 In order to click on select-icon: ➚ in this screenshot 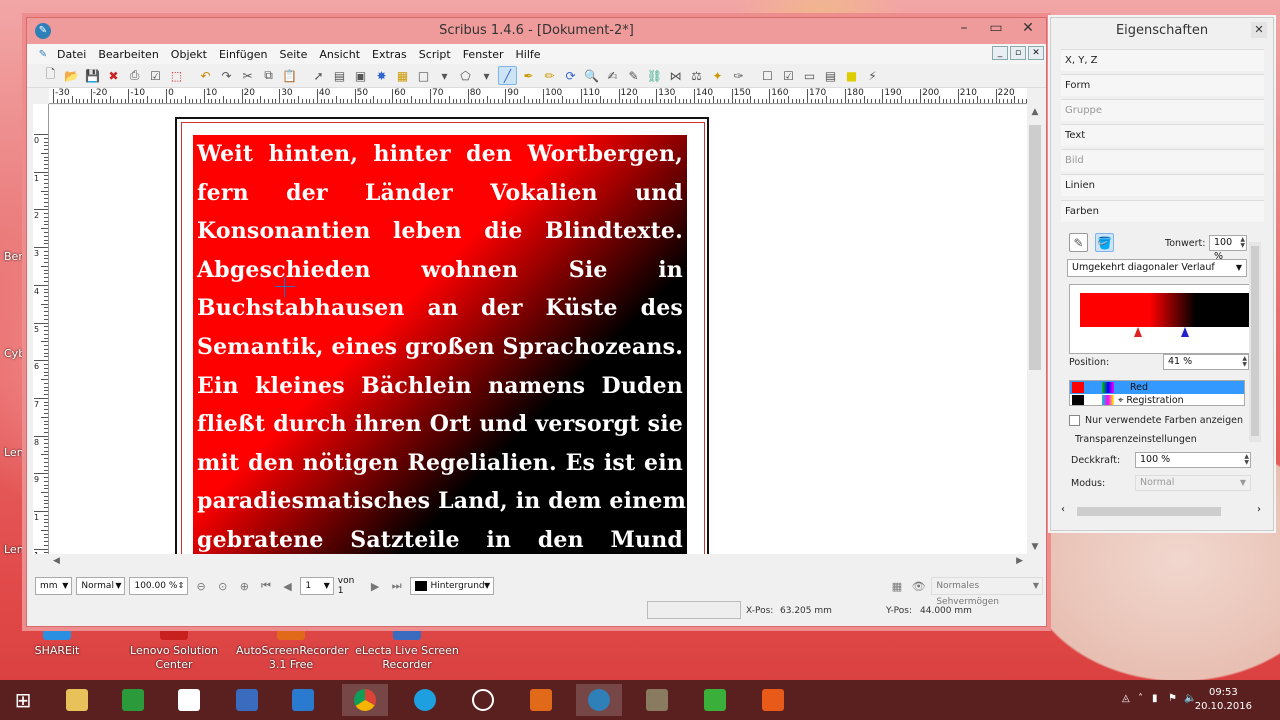, I will do `click(318, 75)`.